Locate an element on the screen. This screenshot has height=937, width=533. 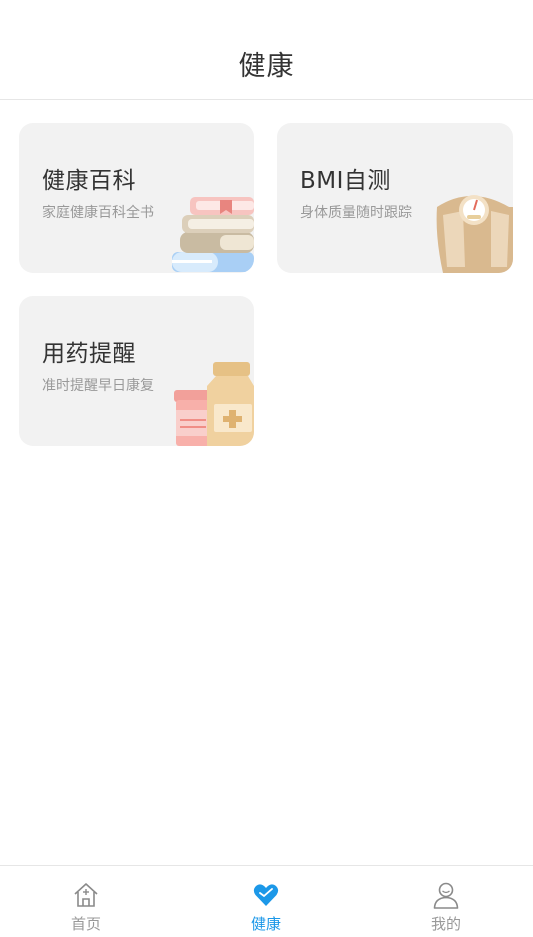
tab-label: 我的 is located at coordinates (445, 924).